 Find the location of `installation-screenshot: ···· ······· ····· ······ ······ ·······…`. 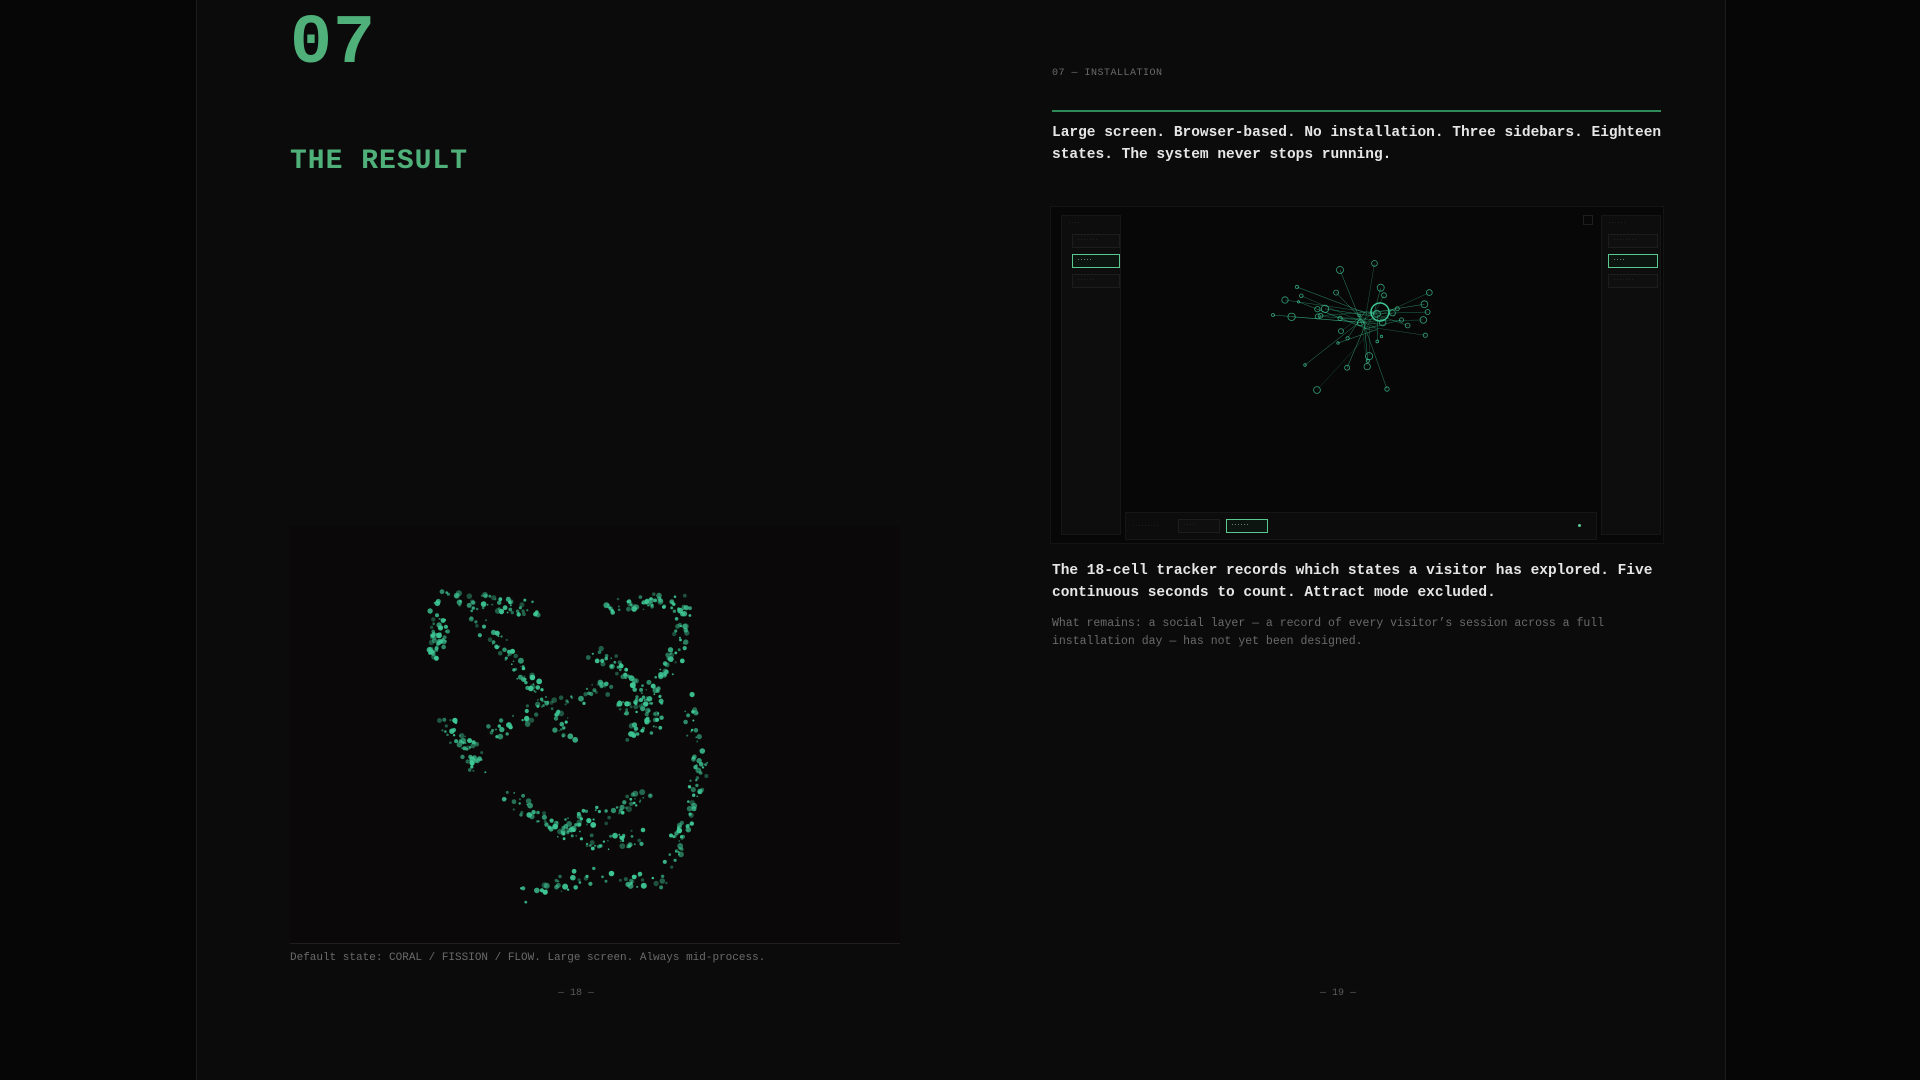

installation-screenshot: ···· ······· ····· ······ ······ ·······… is located at coordinates (1357, 375).